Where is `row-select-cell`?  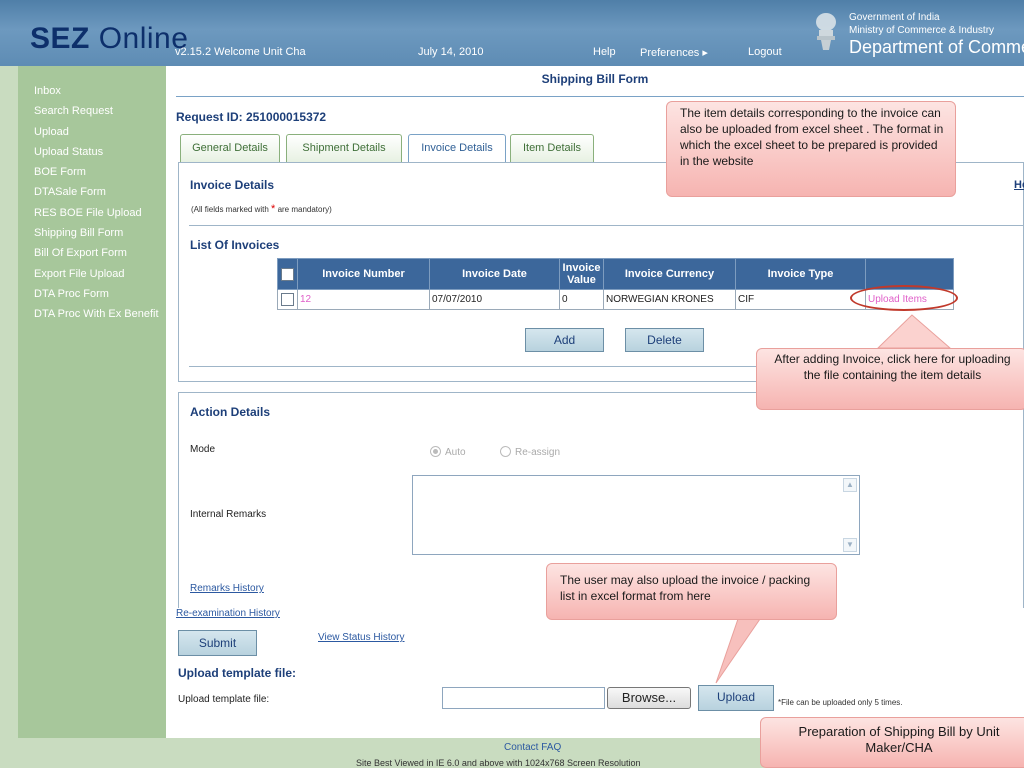 row-select-cell is located at coordinates (287, 299).